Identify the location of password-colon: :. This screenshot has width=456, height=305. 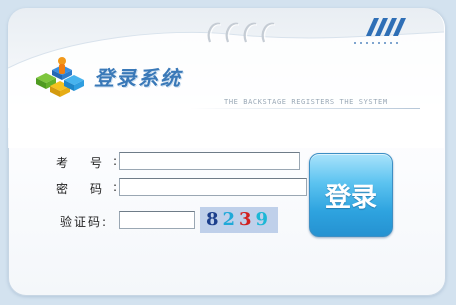
(115, 187).